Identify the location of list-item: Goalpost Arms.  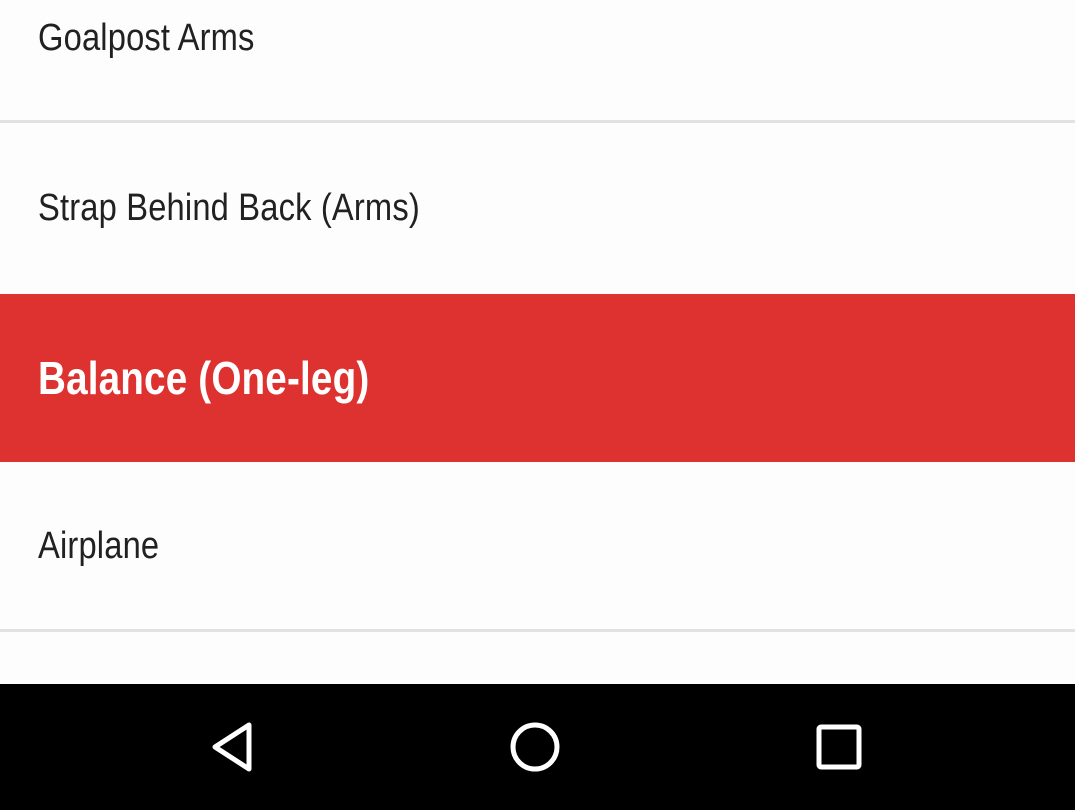
(537, 60).